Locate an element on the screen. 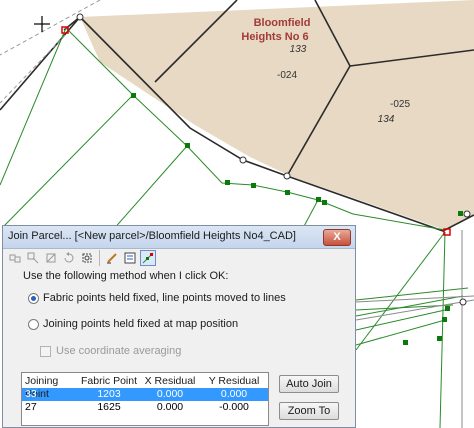 Image resolution: width=474 pixels, height=428 pixels. column-header: Joining Point is located at coordinates (51, 387).